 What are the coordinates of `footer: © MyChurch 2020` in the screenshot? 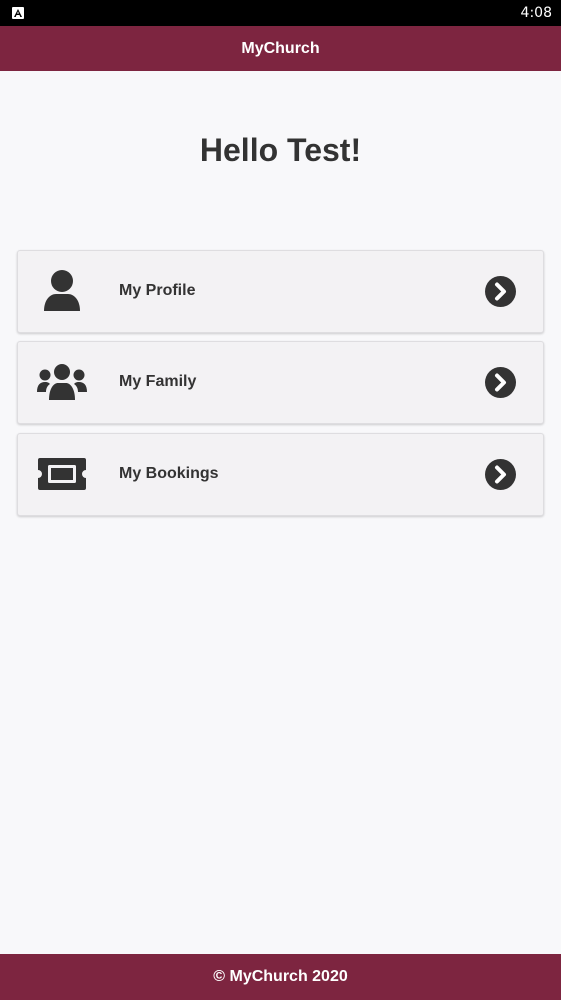 It's located at (280, 977).